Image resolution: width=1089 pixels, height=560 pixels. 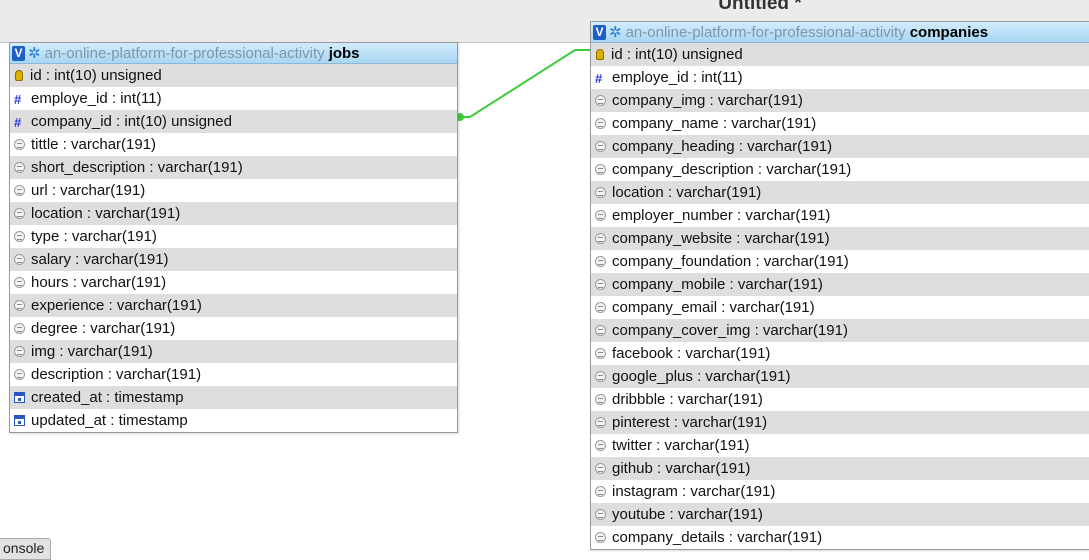 What do you see at coordinates (233, 121) in the screenshot?
I see `column-row: # company_id : int(10) unsigned` at bounding box center [233, 121].